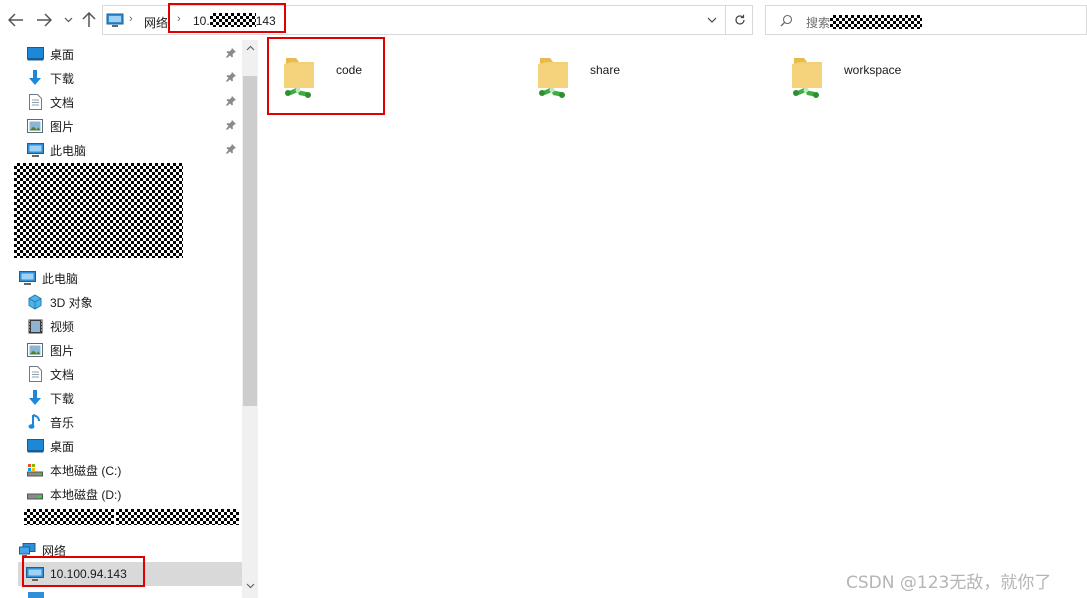 The image size is (1087, 598). Describe the element at coordinates (134, 150) in the screenshot. I see `sidebar-item-this-pc-pinned: 此电脑` at that location.